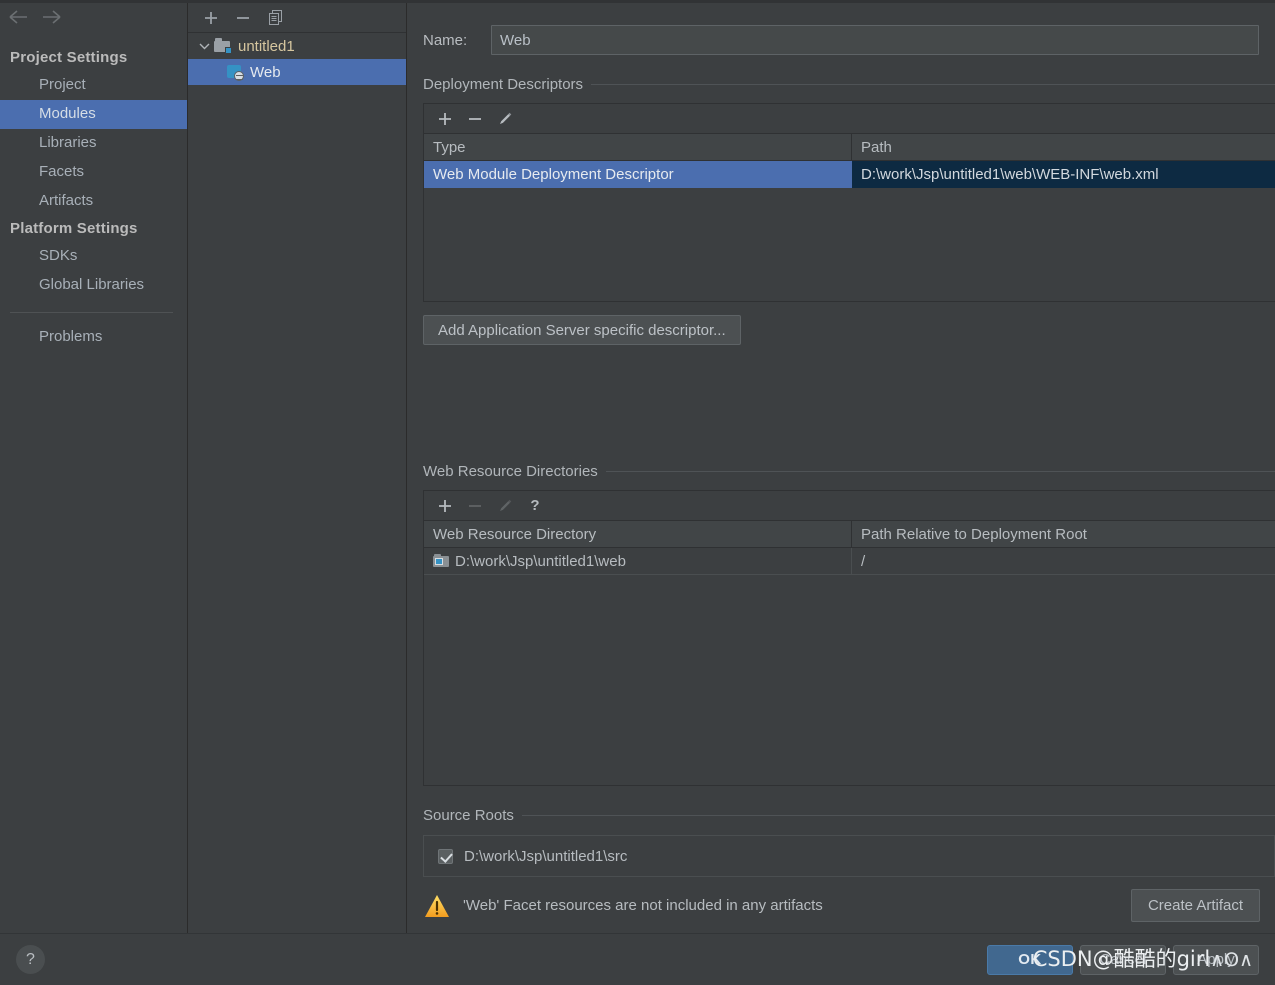 This screenshot has height=985, width=1275. Describe the element at coordinates (266, 46) in the screenshot. I see `tree-node-label: untitled1` at that location.